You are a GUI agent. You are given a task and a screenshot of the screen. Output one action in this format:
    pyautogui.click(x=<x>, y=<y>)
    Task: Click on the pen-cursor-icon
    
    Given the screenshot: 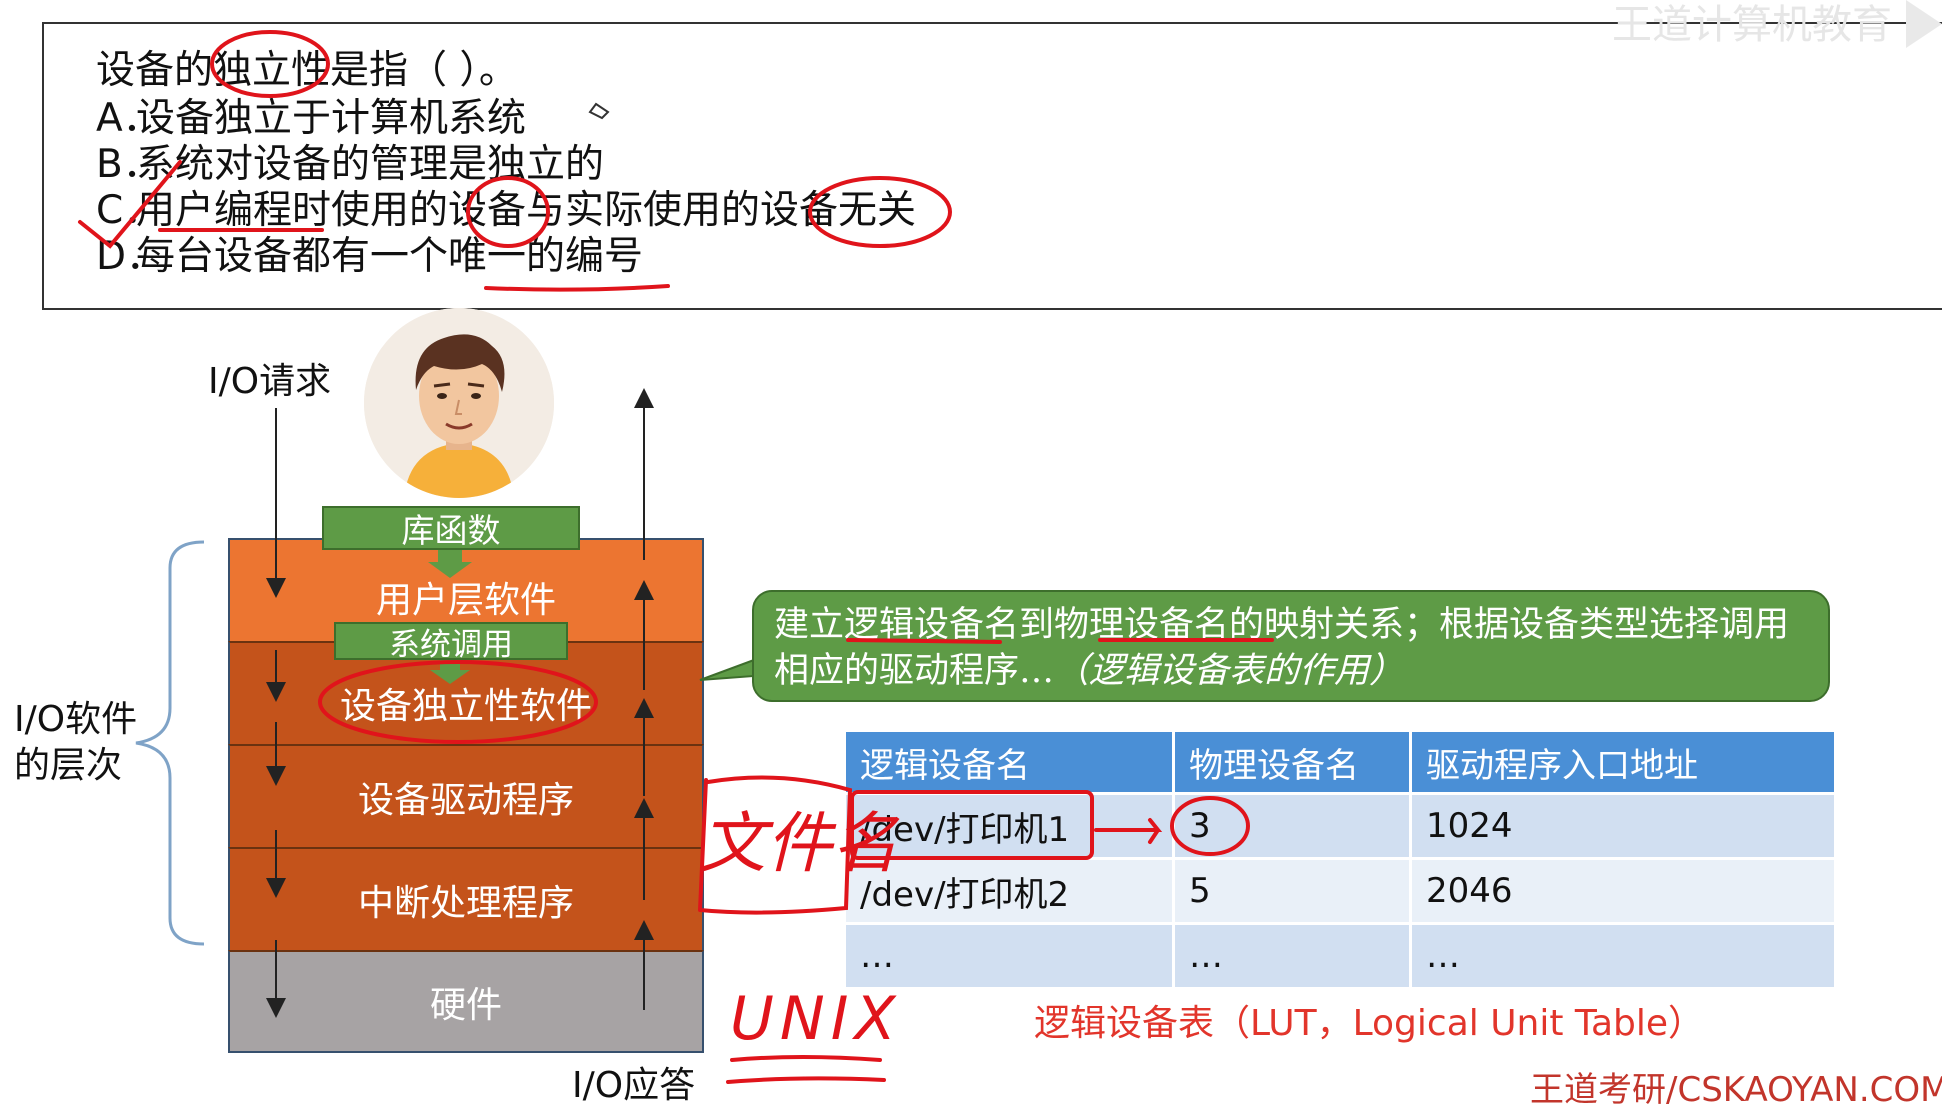 What is the action you would take?
    pyautogui.click(x=599, y=111)
    